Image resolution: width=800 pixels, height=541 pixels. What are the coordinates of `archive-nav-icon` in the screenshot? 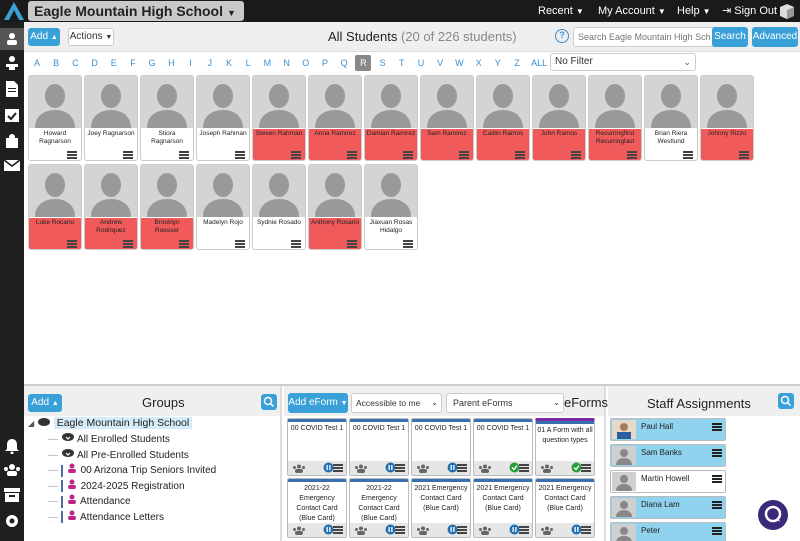 It's located at (12, 495).